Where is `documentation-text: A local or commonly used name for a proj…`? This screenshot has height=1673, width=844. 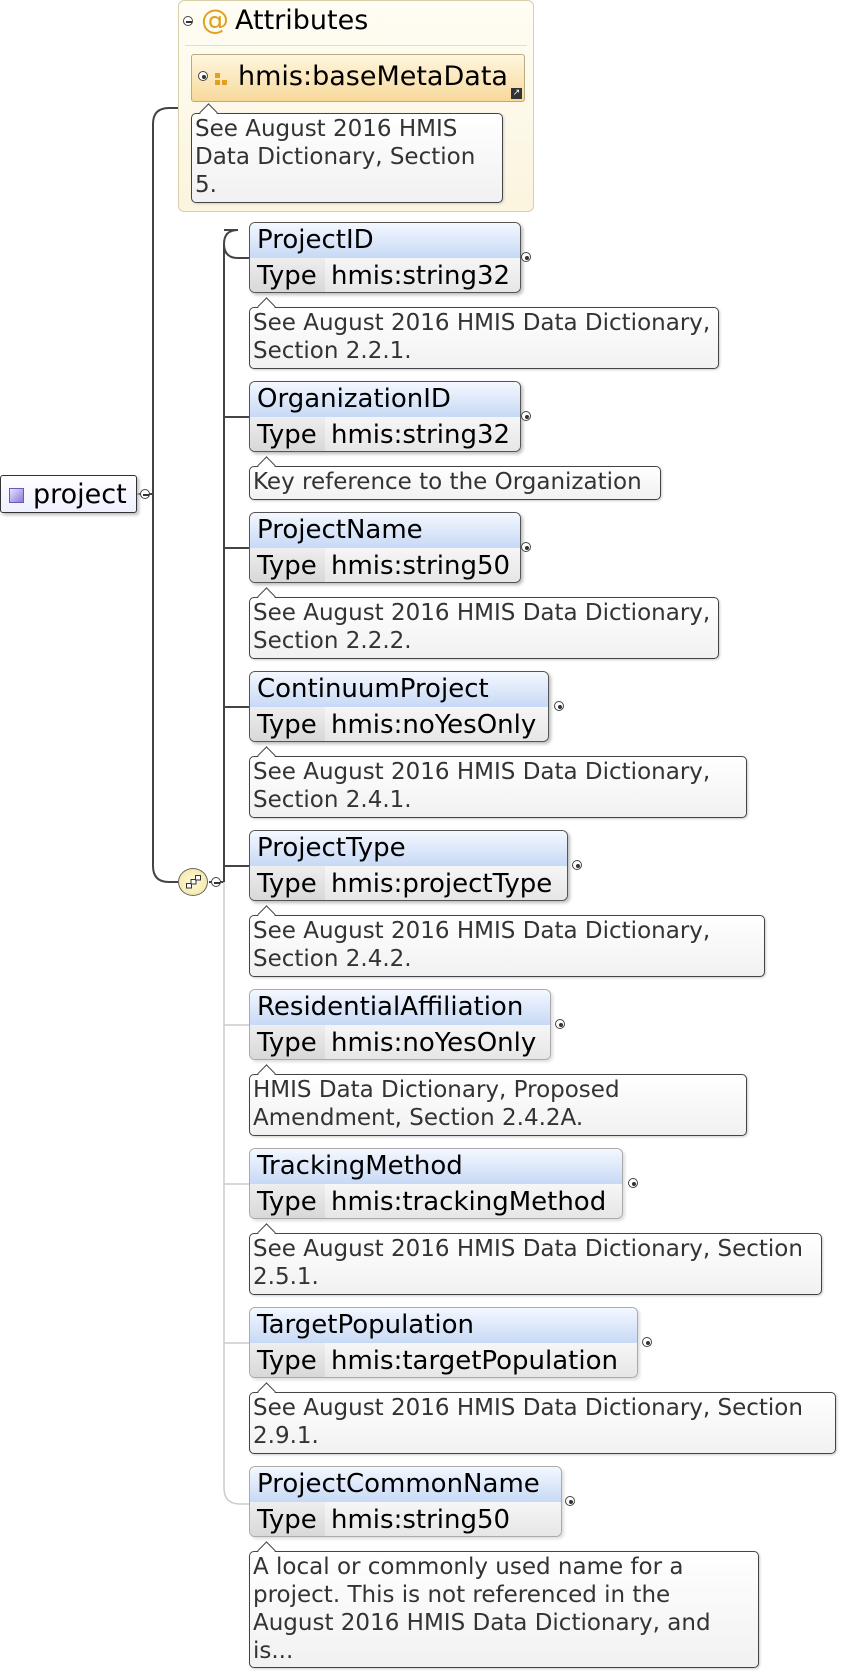 documentation-text: A local or commonly used name for a proj… is located at coordinates (482, 1609).